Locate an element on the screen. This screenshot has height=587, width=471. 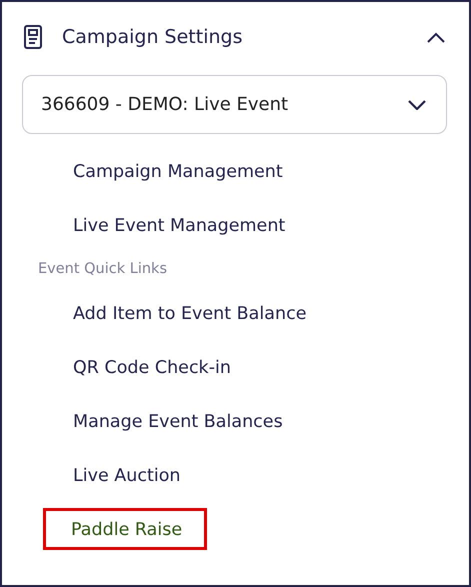
nav-link: QR Code Check-in is located at coordinates (152, 367).